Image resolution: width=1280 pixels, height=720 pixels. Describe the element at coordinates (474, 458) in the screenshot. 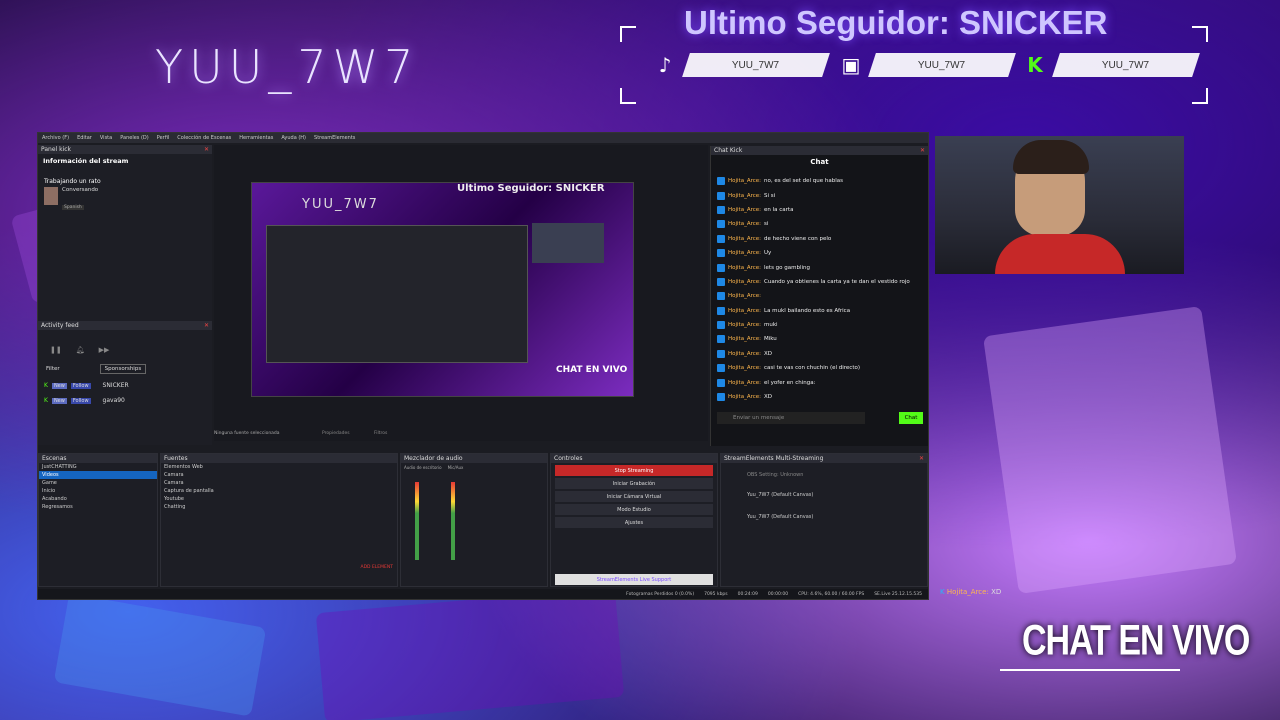

I see `mixer-header: Mezclador de audio` at that location.